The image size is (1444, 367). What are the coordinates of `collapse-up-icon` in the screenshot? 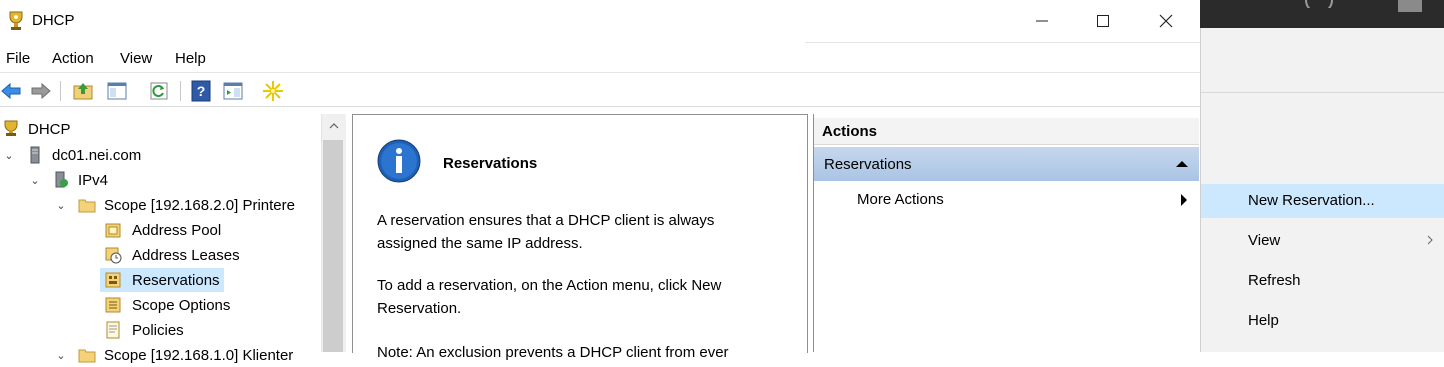 It's located at (1182, 164).